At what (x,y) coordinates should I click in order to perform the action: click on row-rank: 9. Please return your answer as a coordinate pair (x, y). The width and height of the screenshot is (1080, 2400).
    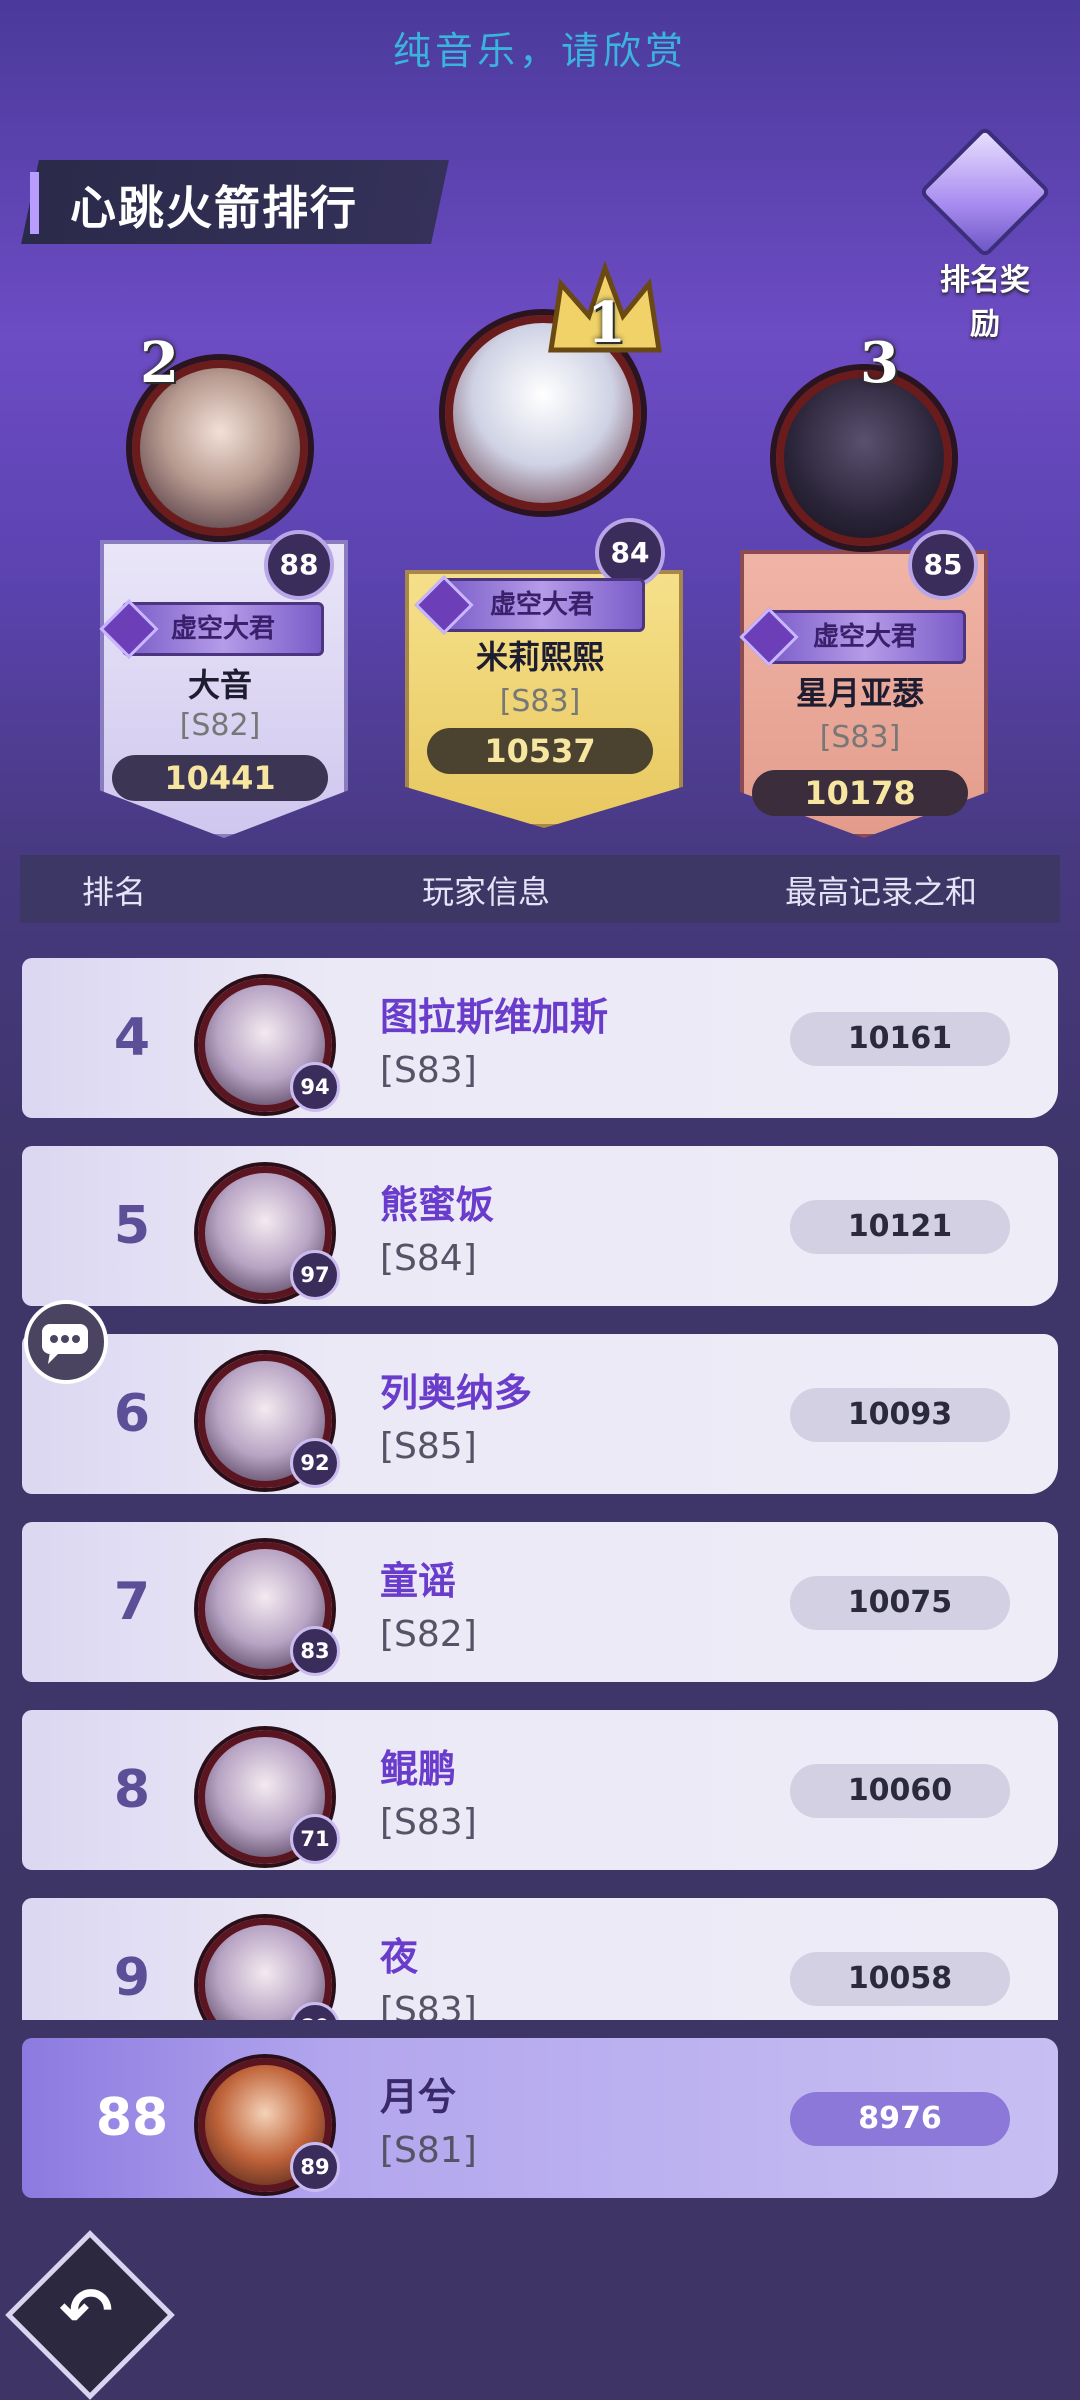
    Looking at the image, I should click on (132, 1978).